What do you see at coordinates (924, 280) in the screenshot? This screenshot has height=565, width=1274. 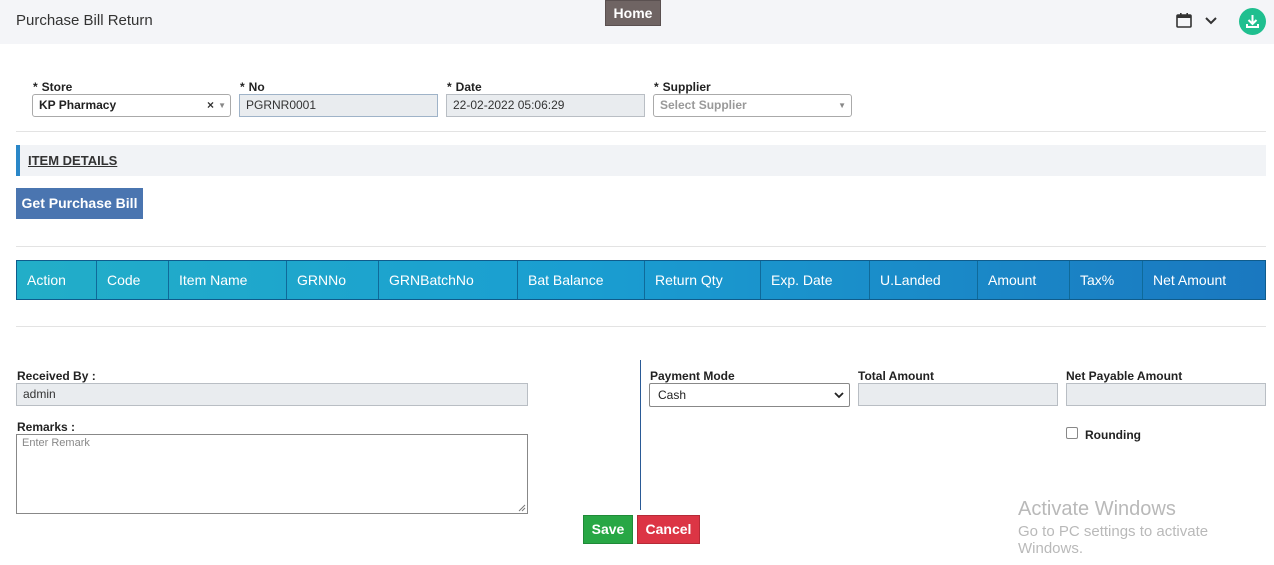 I see `column-header-u-landed: U.Landed` at bounding box center [924, 280].